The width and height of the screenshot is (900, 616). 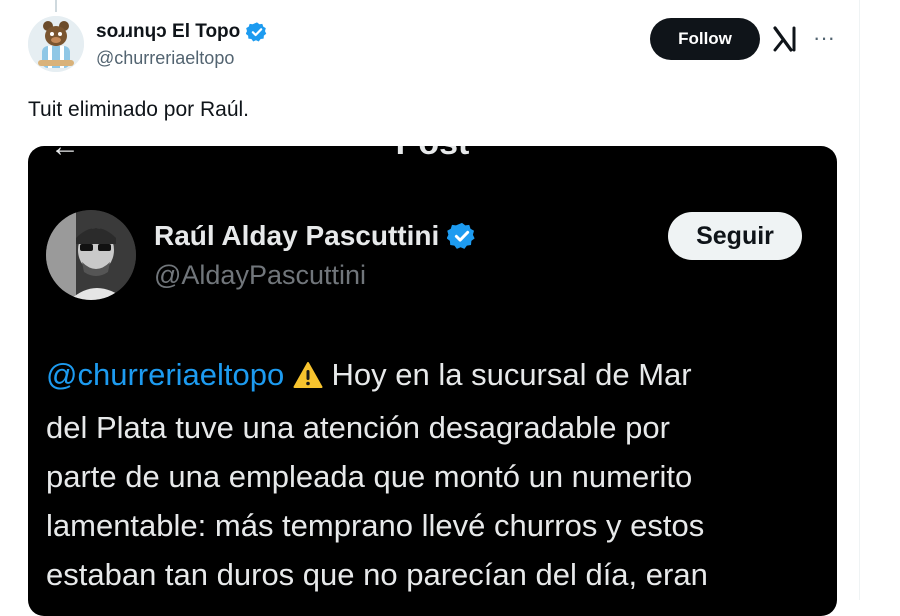 I want to click on warning-icon, so click(x=308, y=378).